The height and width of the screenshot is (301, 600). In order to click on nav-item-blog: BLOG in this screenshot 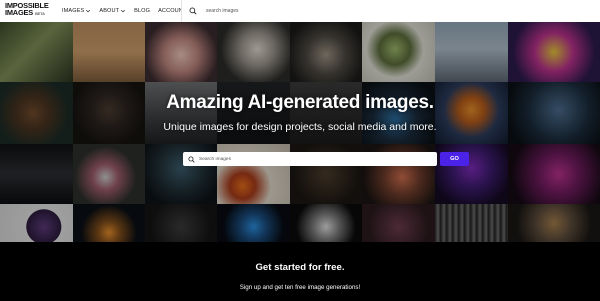, I will do `click(142, 11)`.